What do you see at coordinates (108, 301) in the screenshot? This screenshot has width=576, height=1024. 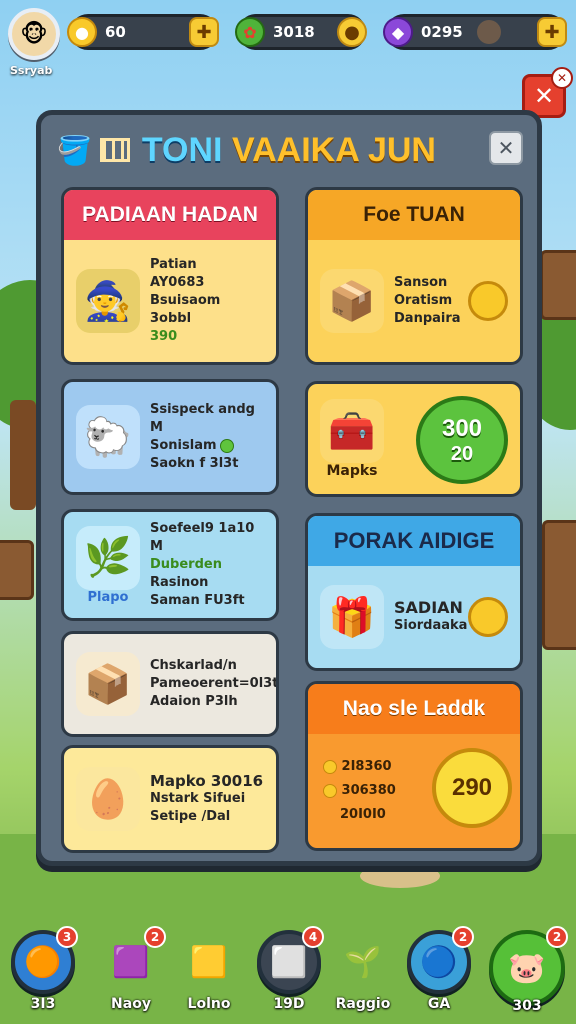 I see `character-icon: 🧙` at bounding box center [108, 301].